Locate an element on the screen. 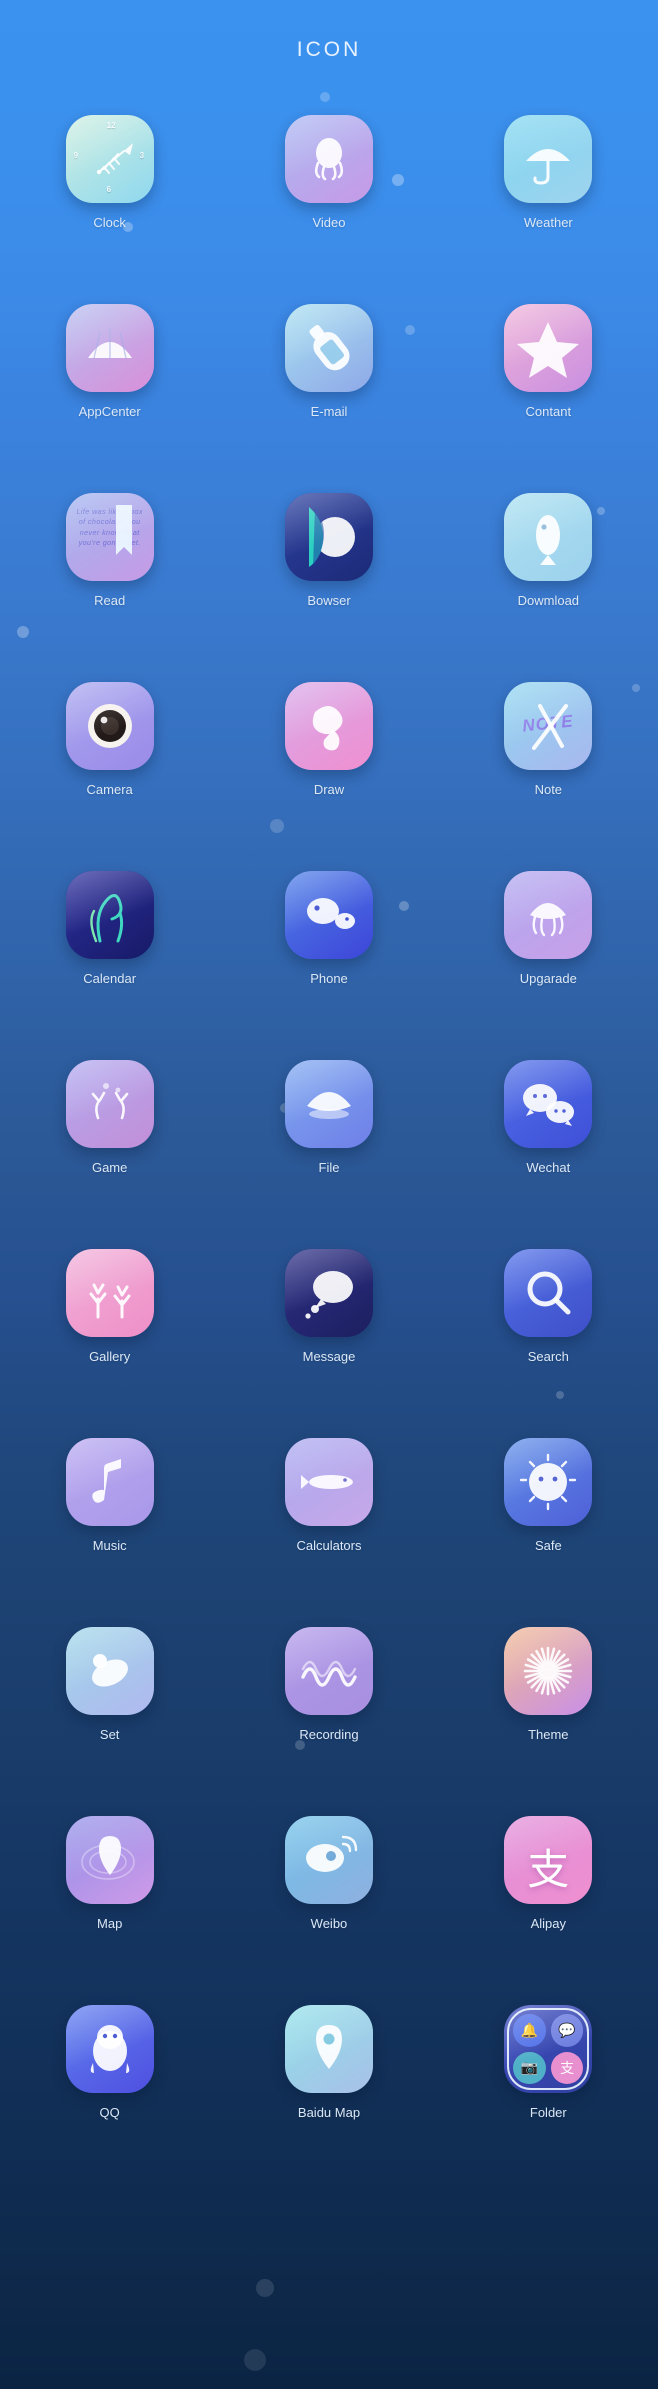 This screenshot has height=2389, width=658. game-crab-icon is located at coordinates (109, 1104).